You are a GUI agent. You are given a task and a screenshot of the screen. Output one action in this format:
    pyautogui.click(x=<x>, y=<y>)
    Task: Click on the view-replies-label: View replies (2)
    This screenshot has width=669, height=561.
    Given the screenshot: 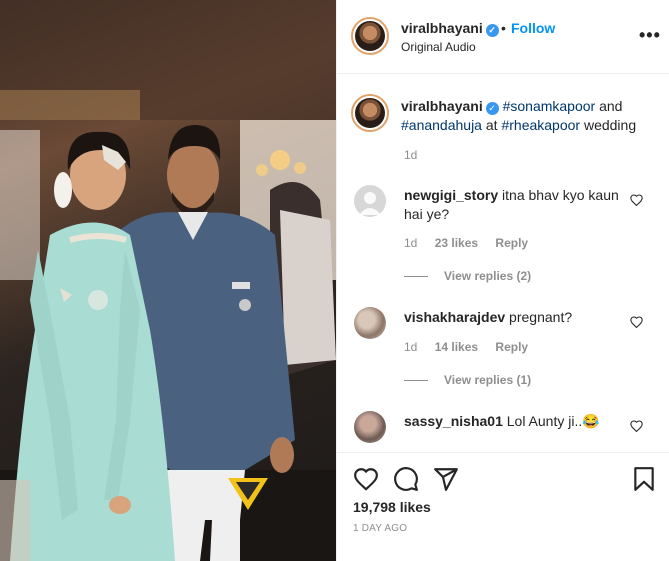 What is the action you would take?
    pyautogui.click(x=487, y=276)
    